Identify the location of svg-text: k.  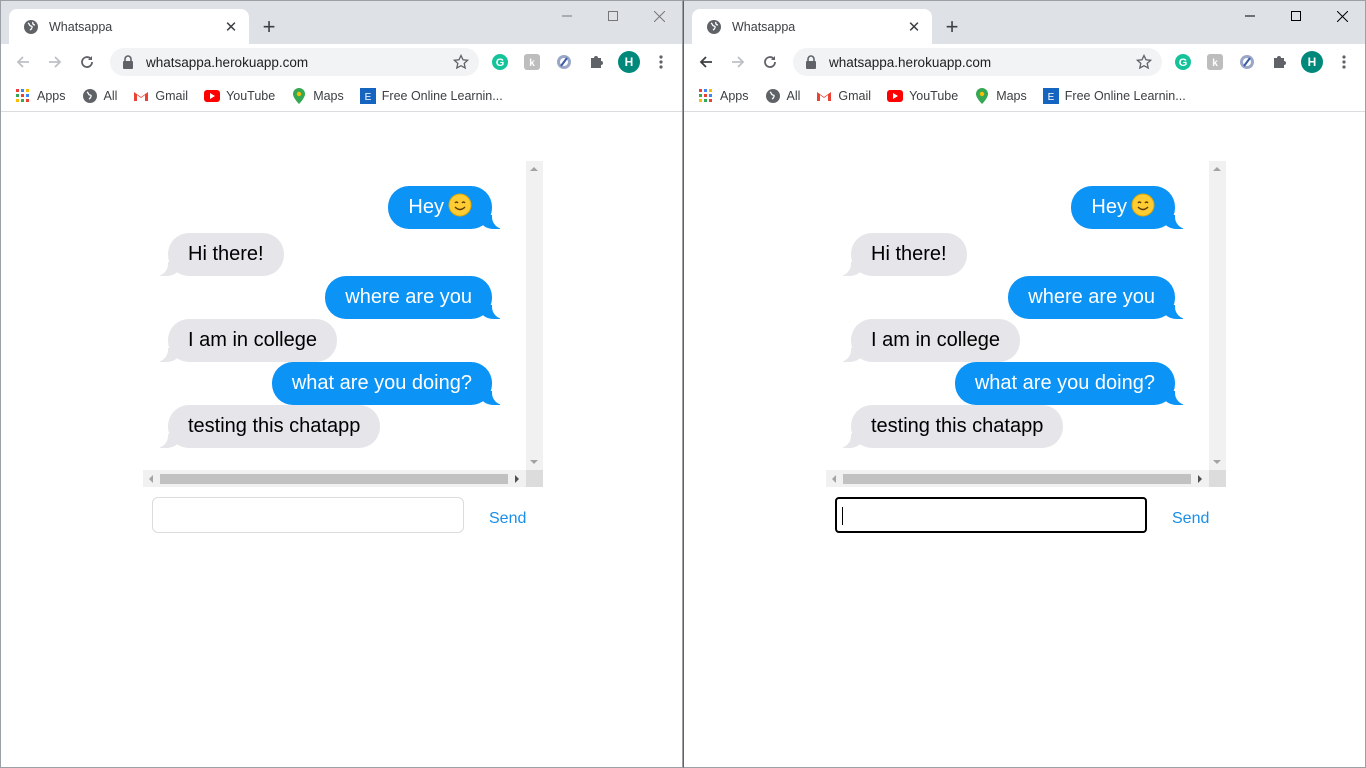
(1215, 63).